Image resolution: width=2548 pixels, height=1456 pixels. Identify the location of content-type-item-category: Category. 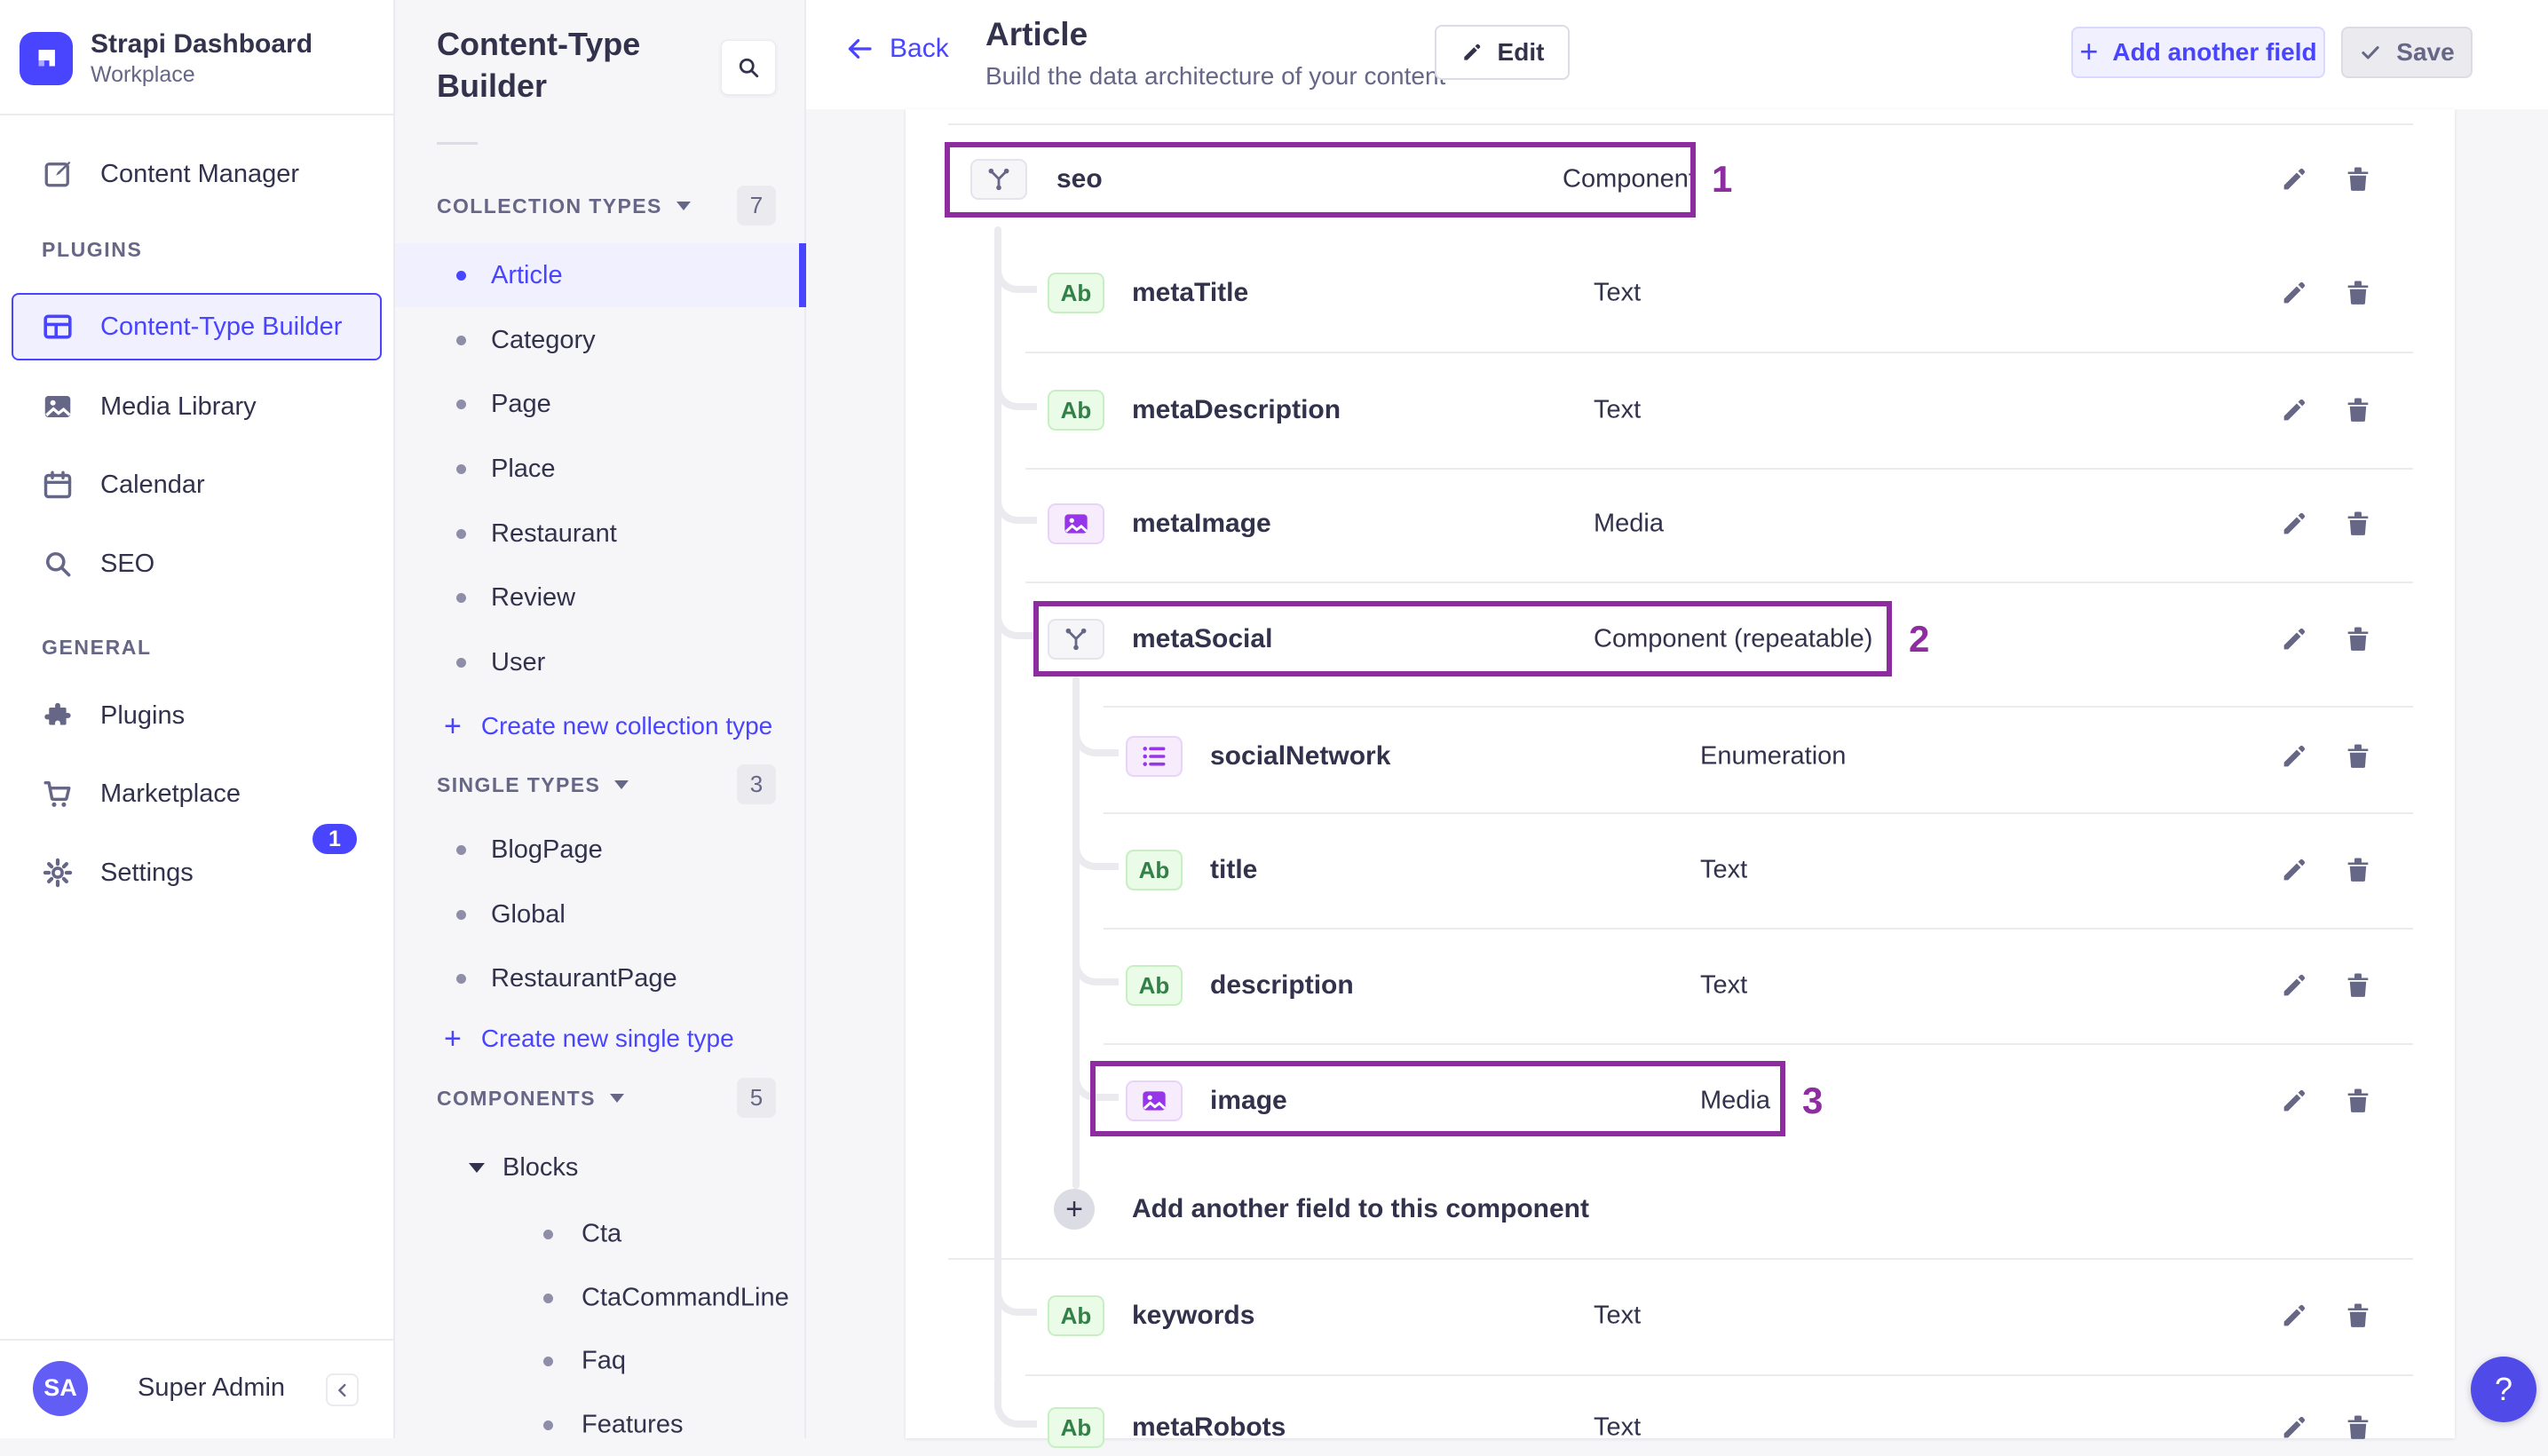
(600, 340).